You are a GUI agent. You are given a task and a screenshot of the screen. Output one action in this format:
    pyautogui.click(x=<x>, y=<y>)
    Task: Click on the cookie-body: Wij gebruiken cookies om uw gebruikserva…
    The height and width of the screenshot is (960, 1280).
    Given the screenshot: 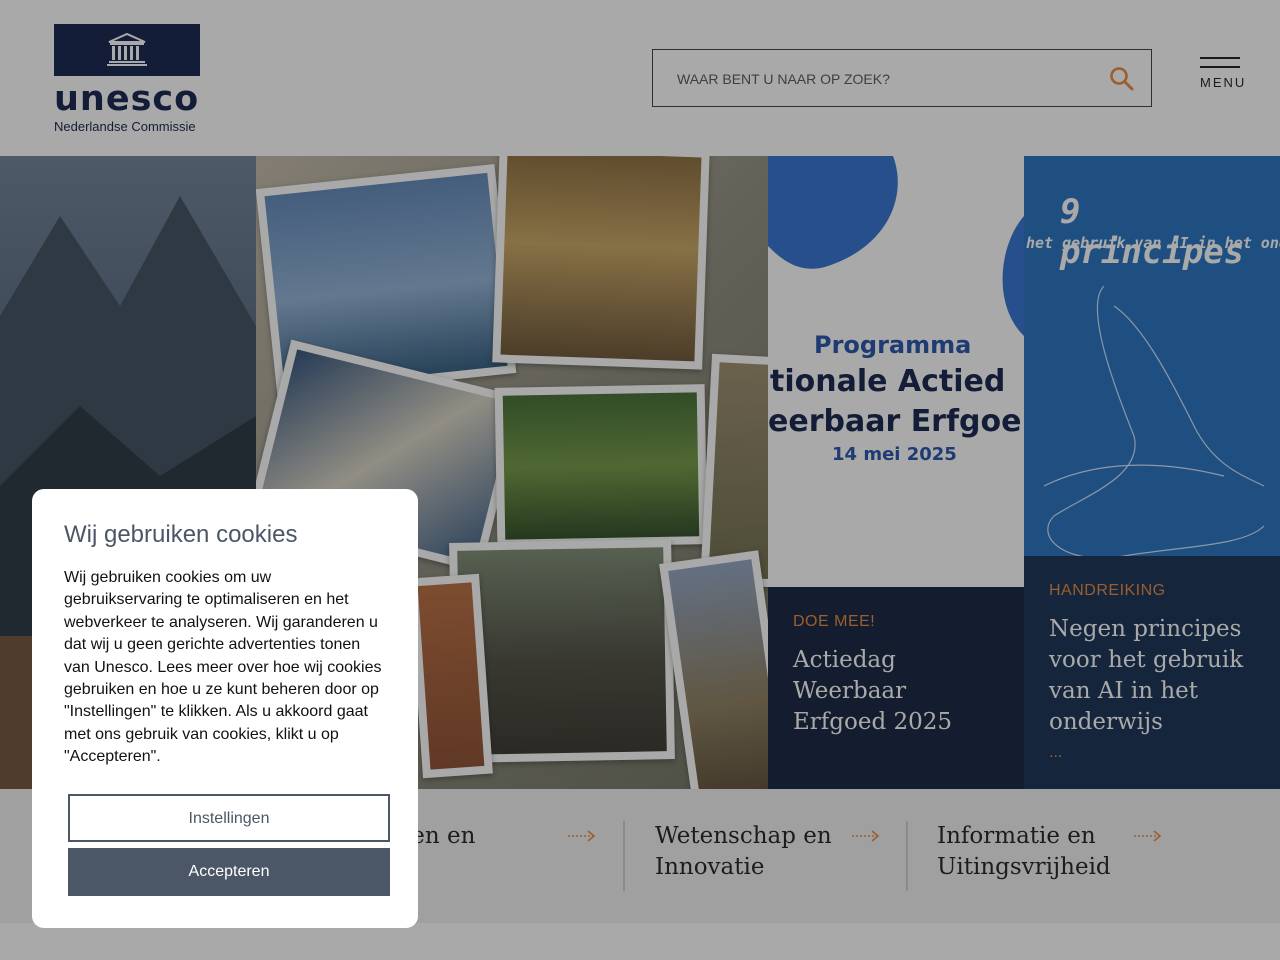 What is the action you would take?
    pyautogui.click(x=223, y=667)
    